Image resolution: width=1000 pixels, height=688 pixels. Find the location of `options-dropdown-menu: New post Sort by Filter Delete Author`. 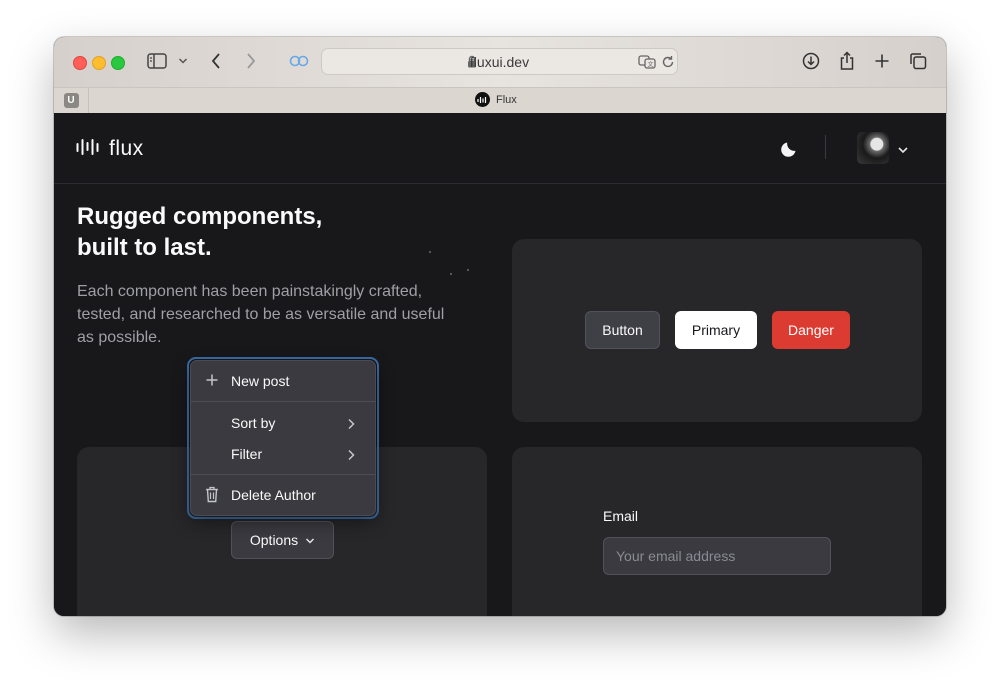

options-dropdown-menu: New post Sort by Filter Delete Author is located at coordinates (283, 438).